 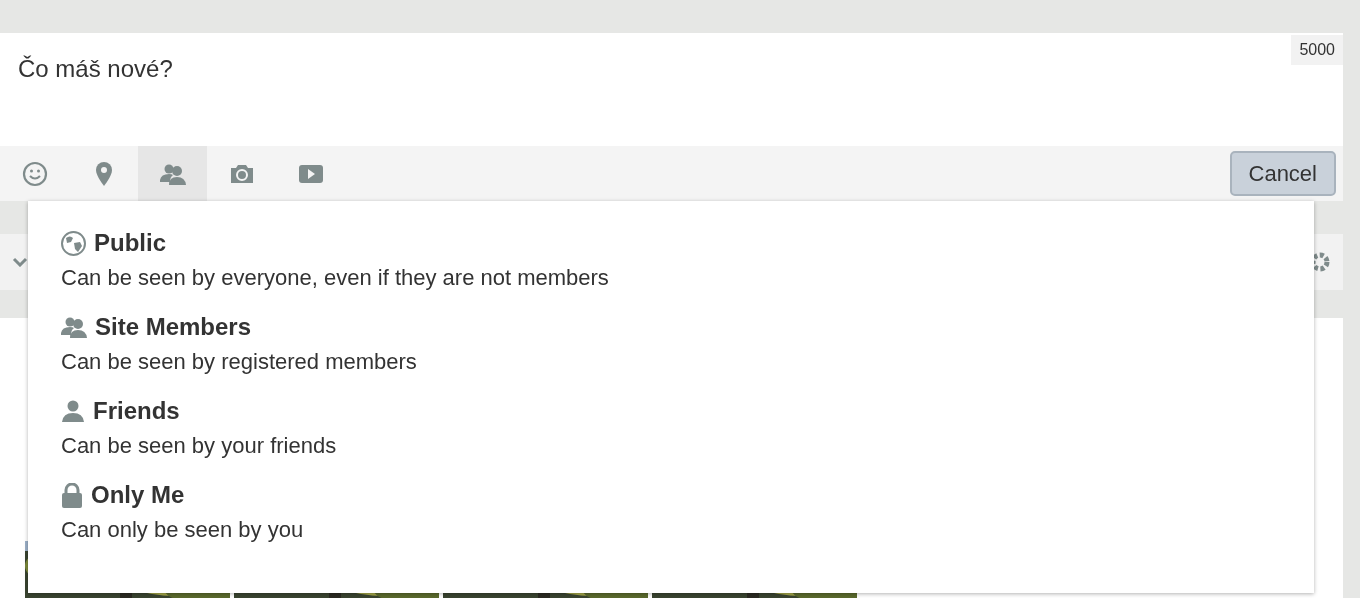 What do you see at coordinates (1317, 50) in the screenshot?
I see `character-counter: 5000` at bounding box center [1317, 50].